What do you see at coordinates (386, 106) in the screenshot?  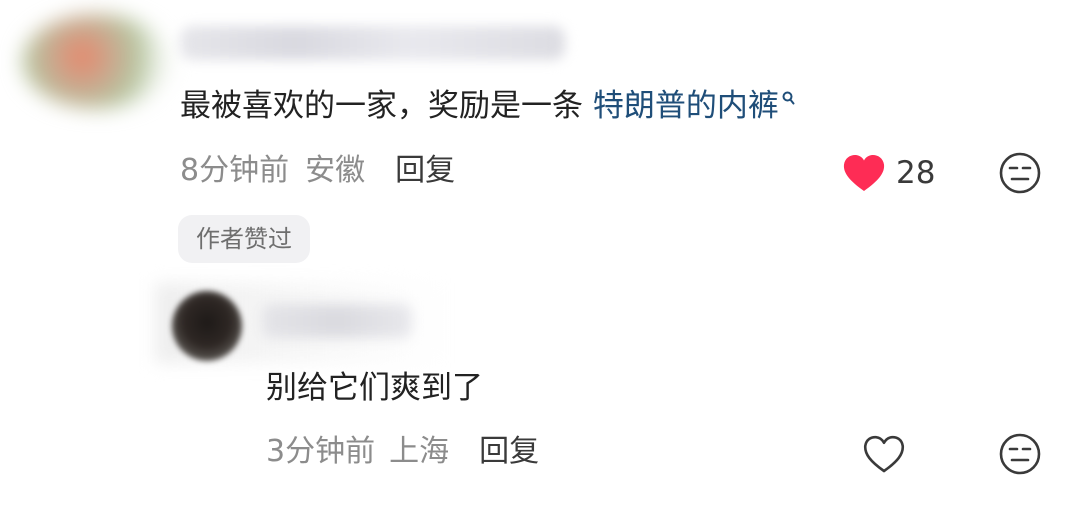 I see `comment-body: 最被喜欢的一家，奖励是一条` at bounding box center [386, 106].